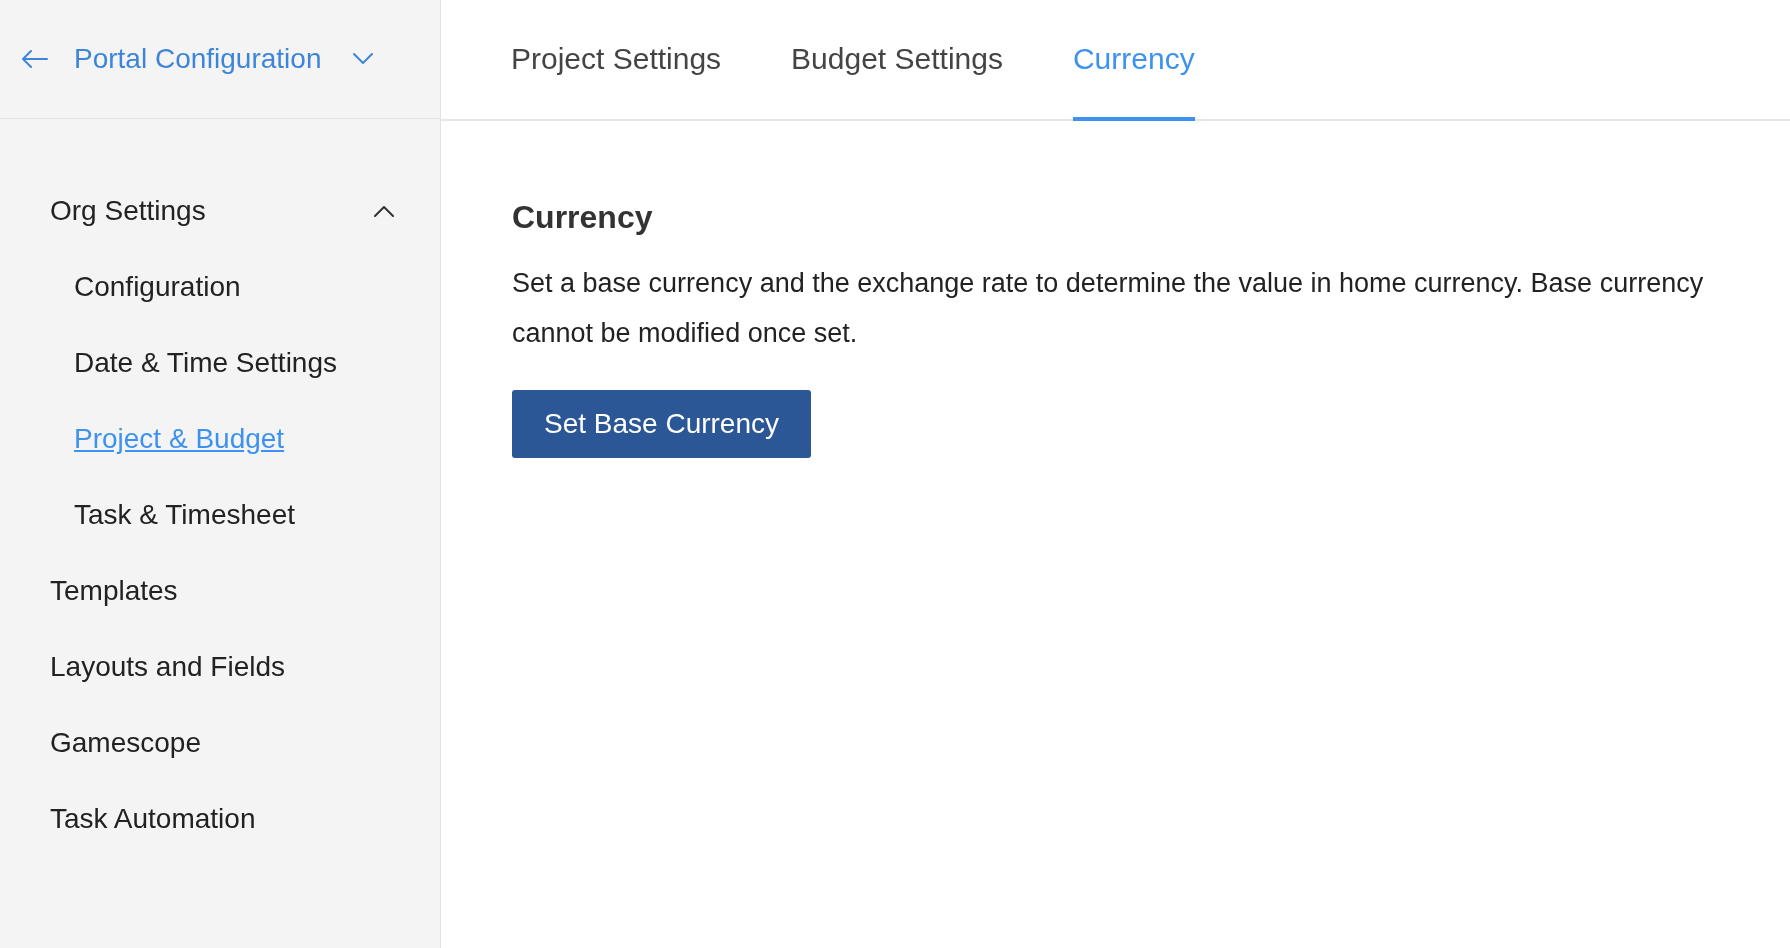  Describe the element at coordinates (363, 59) in the screenshot. I see `chevron-down-icon` at that location.